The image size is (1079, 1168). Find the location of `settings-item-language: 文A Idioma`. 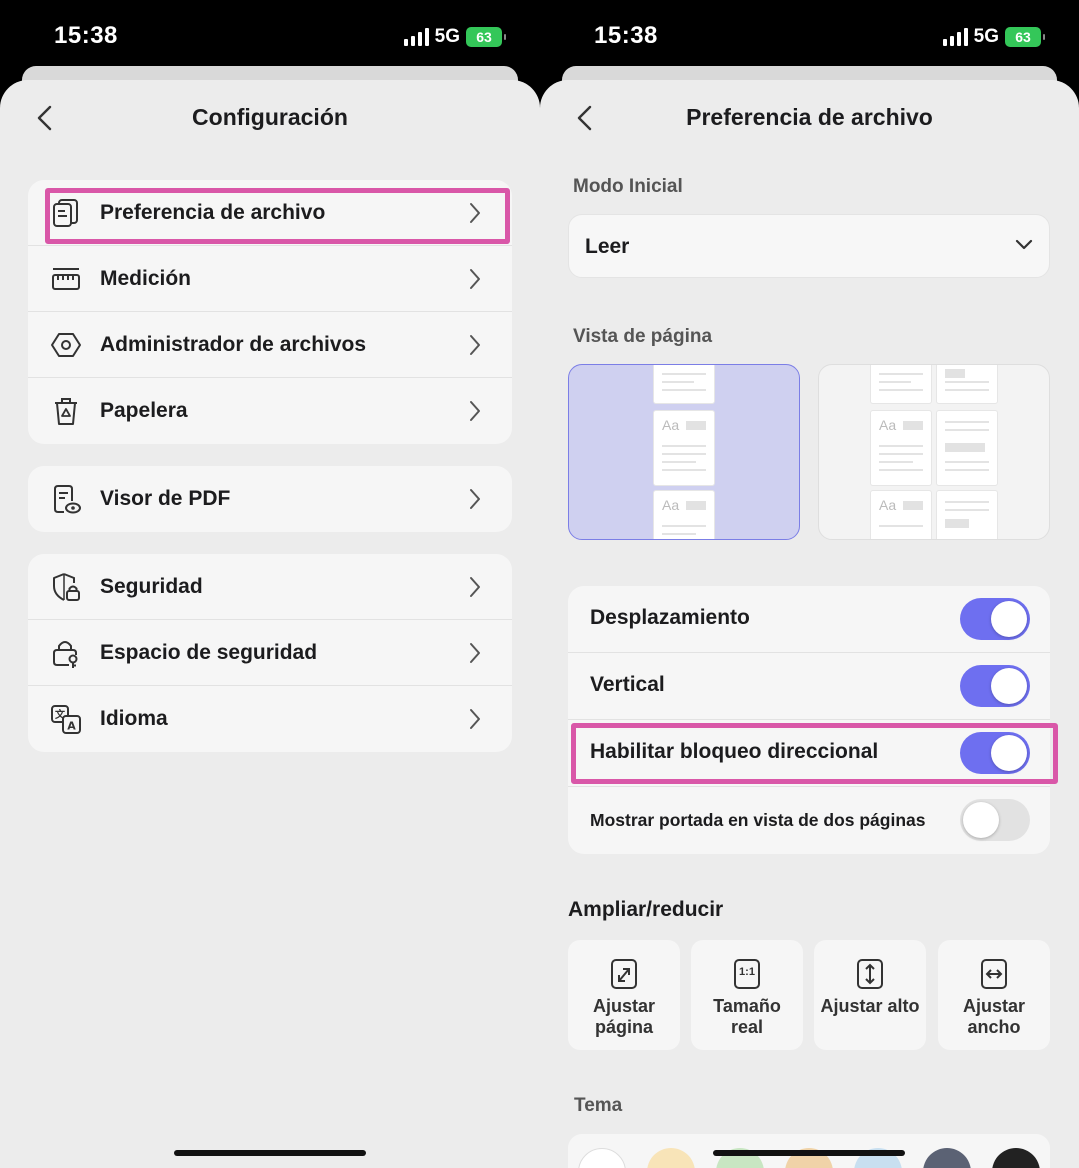

settings-item-language: 文A Idioma is located at coordinates (270, 719).